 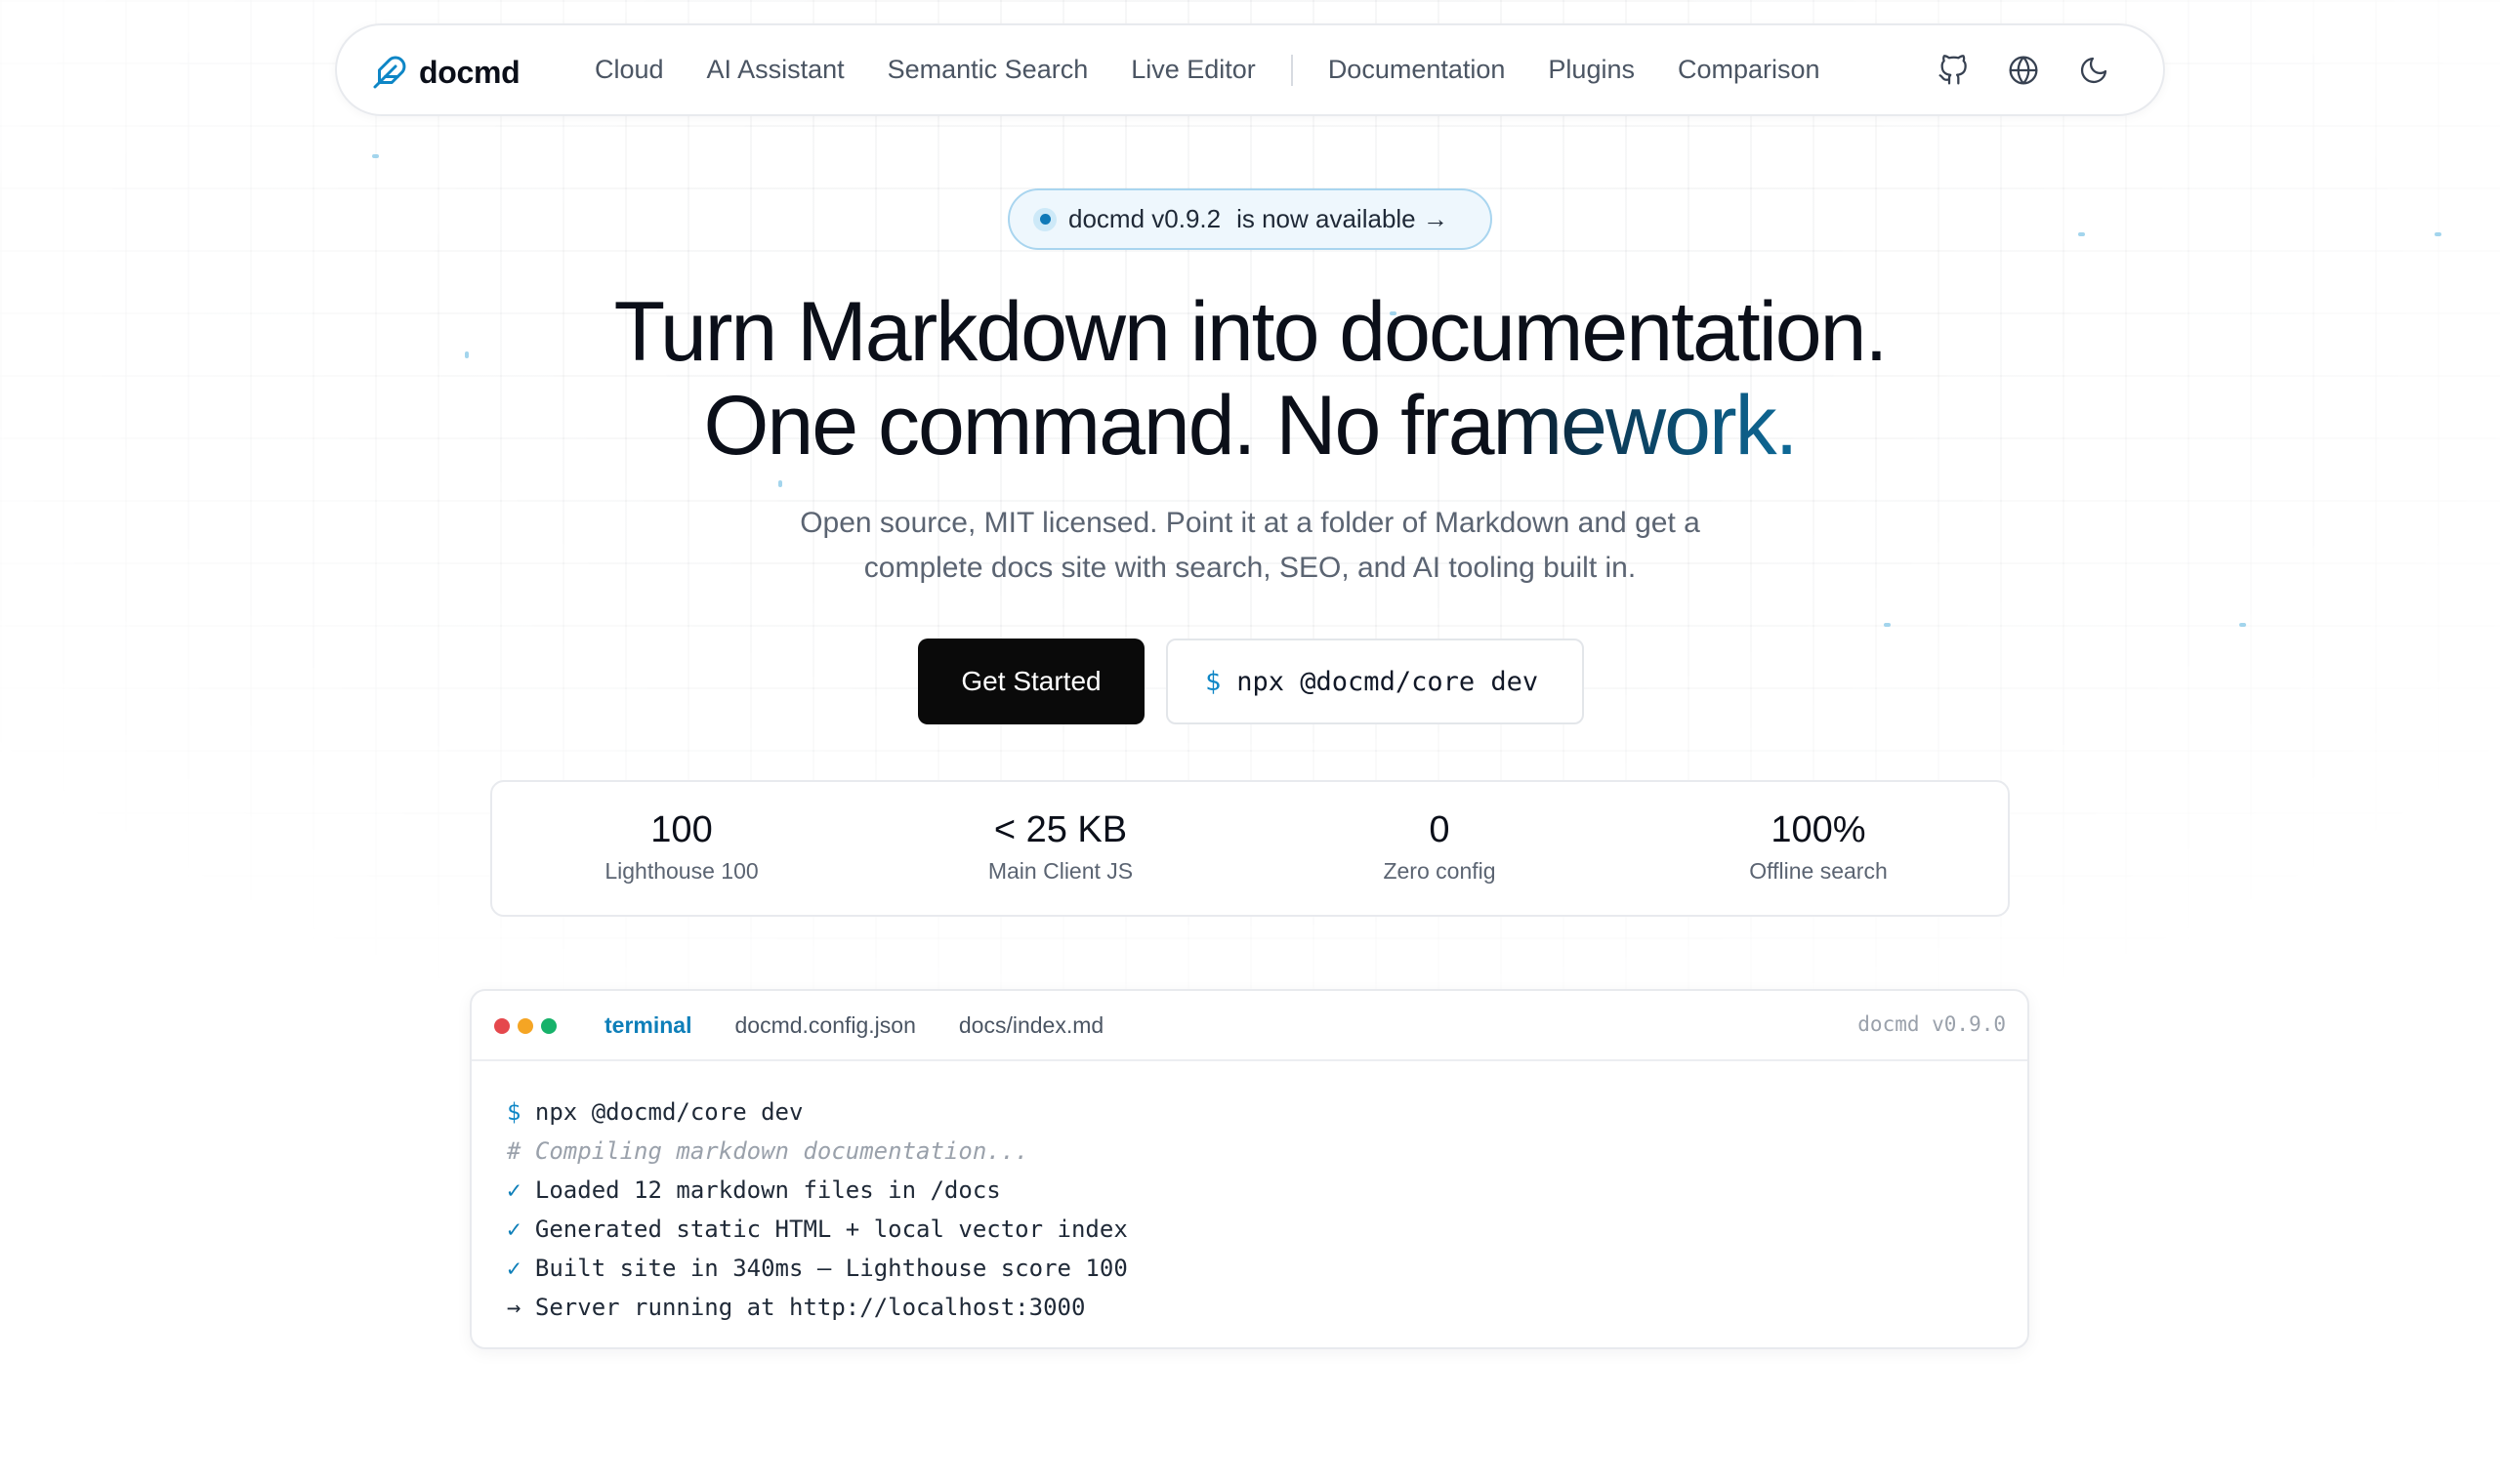 I want to click on terminal-version: docmd v0.9.0, so click(x=1931, y=1024).